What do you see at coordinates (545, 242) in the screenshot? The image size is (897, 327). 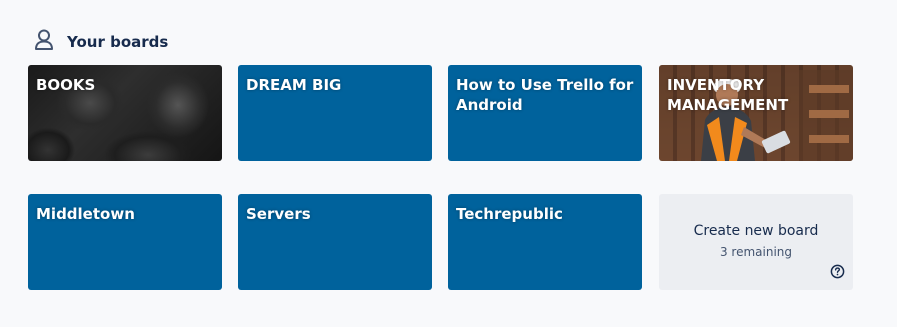 I see `board-tile-techrepublic: Techrepublic` at bounding box center [545, 242].